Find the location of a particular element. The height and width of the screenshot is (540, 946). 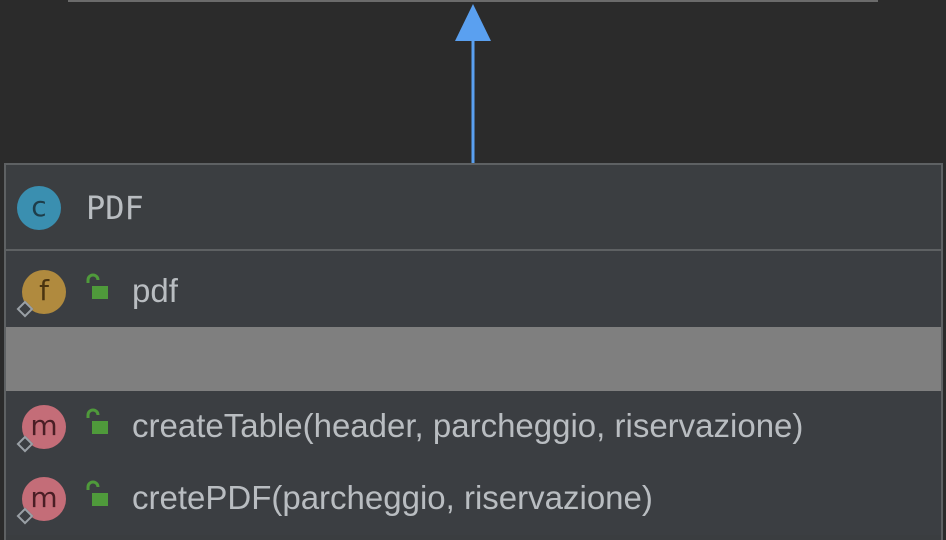

inheritance-arrow is located at coordinates (473, 83).